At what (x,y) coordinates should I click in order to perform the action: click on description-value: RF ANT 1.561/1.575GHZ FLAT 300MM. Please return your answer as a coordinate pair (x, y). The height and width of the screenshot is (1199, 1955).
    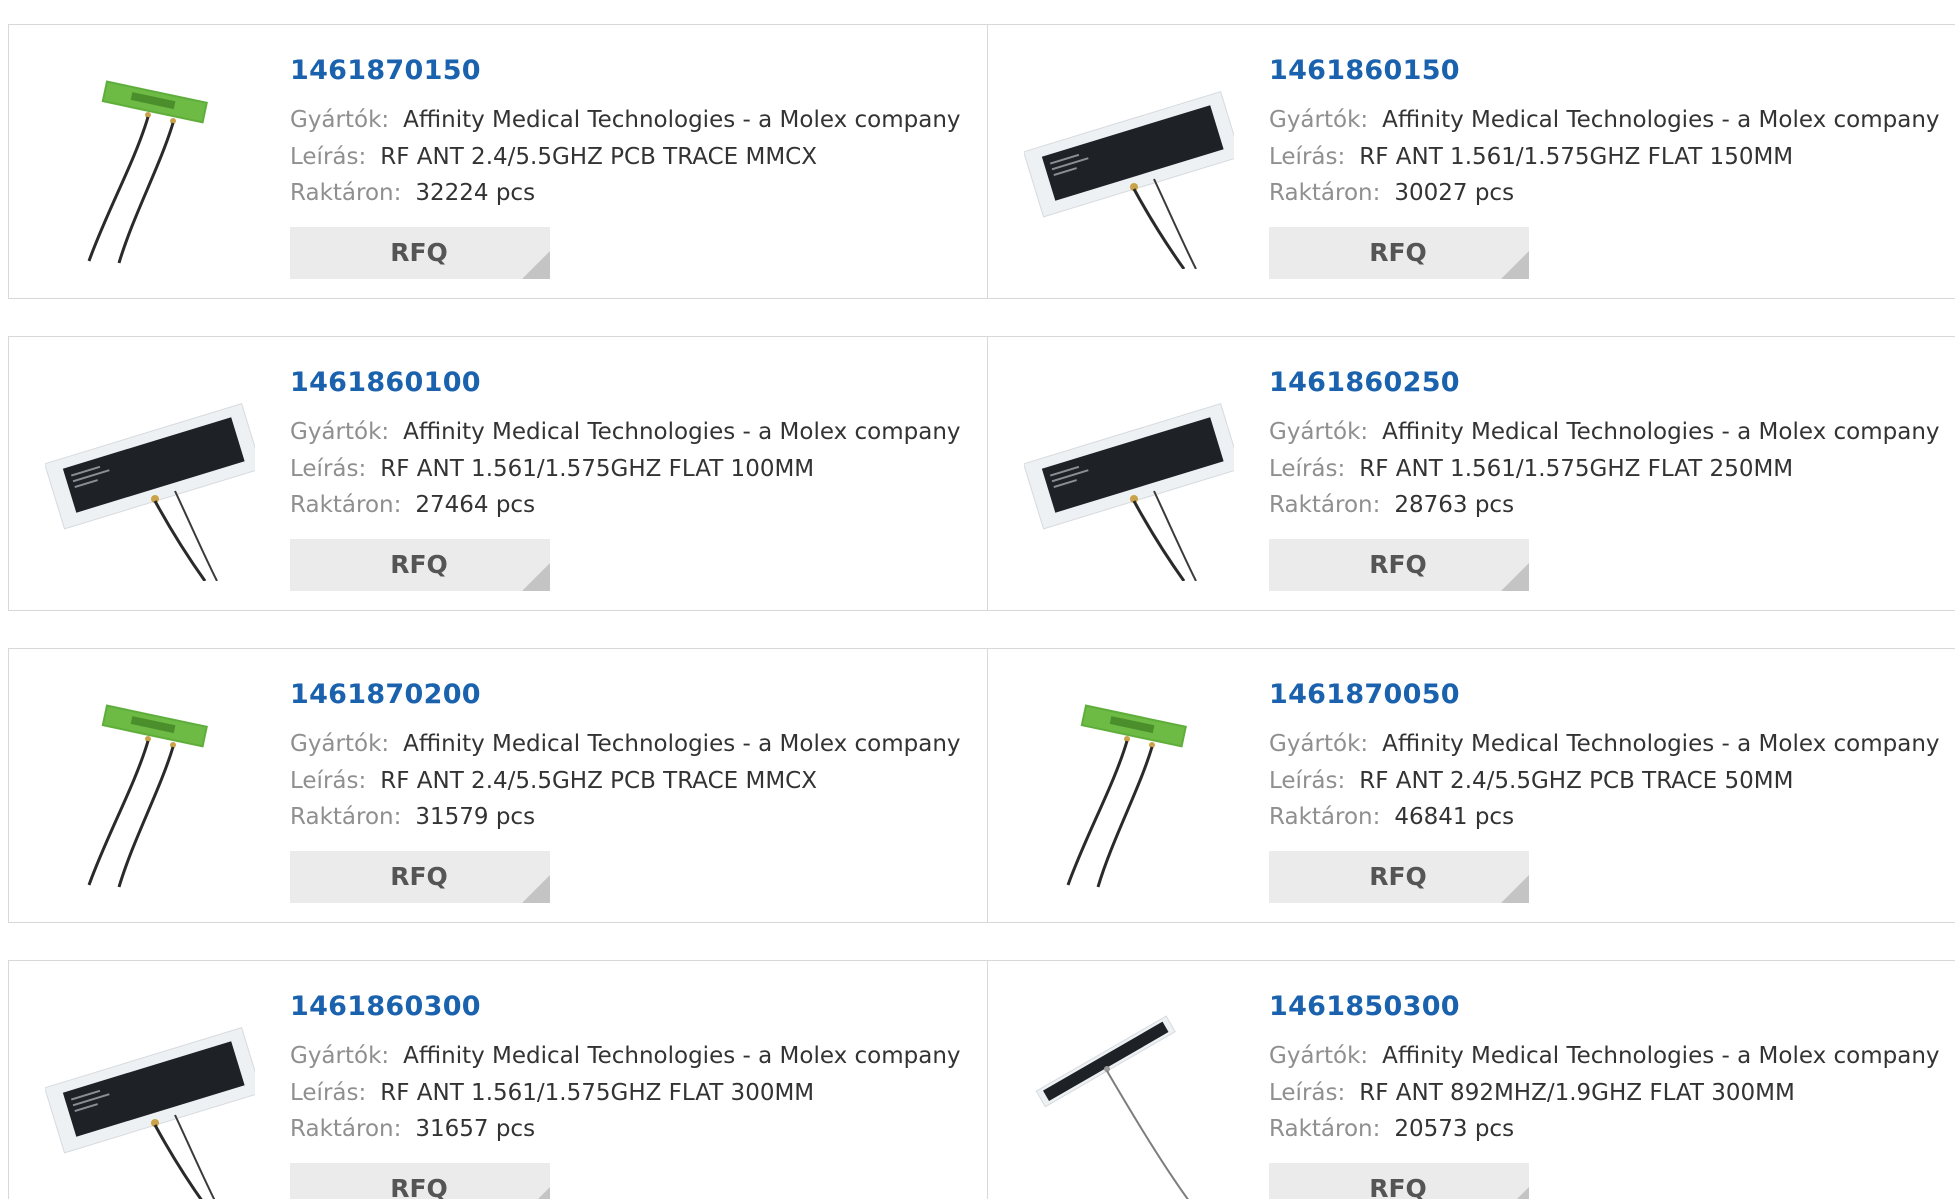
    Looking at the image, I should click on (597, 1093).